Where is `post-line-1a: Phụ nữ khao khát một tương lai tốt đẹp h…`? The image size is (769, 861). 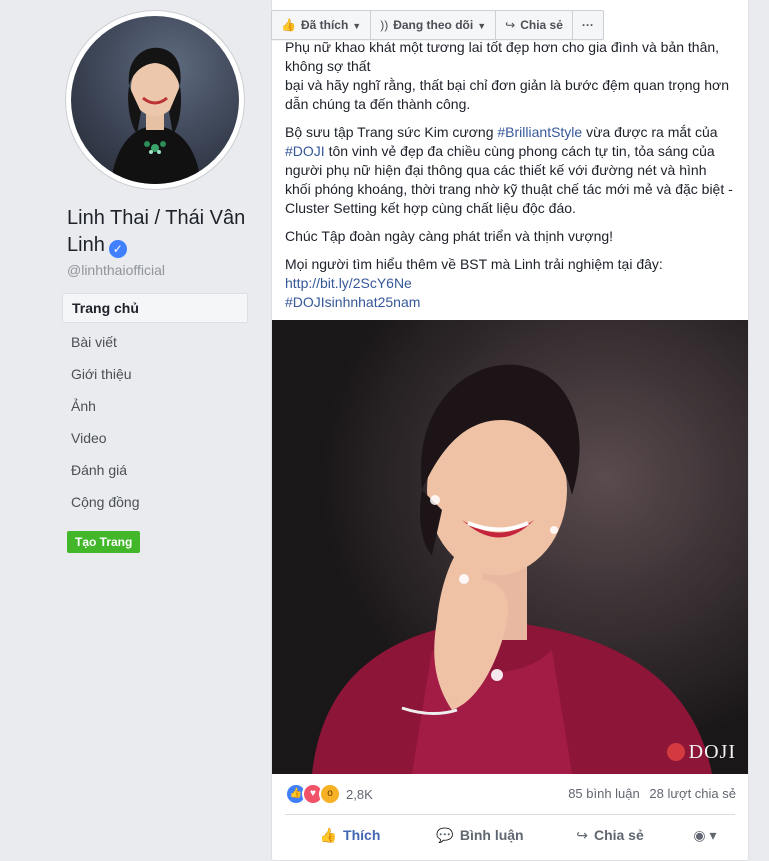 post-line-1a: Phụ nữ khao khát một tương lai tốt đẹp h… is located at coordinates (502, 56).